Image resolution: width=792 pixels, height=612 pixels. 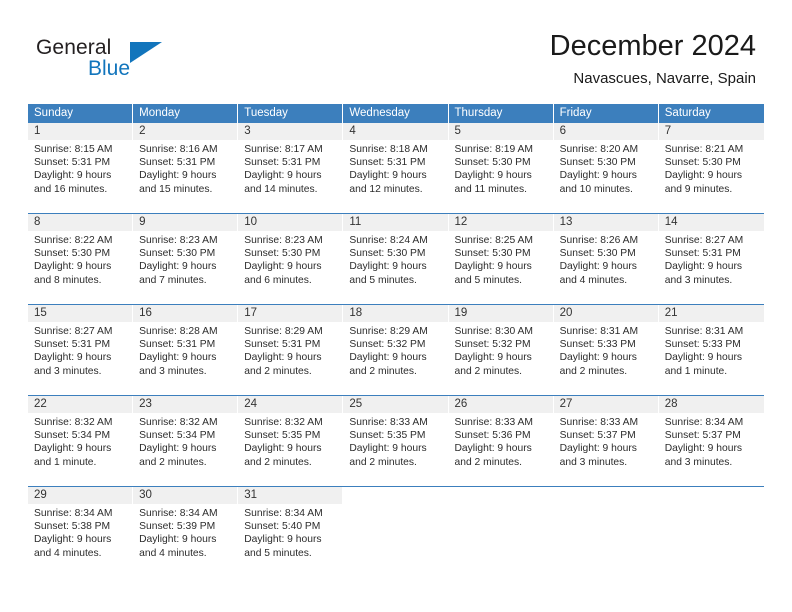 What do you see at coordinates (605, 222) in the screenshot?
I see `day-number: 13` at bounding box center [605, 222].